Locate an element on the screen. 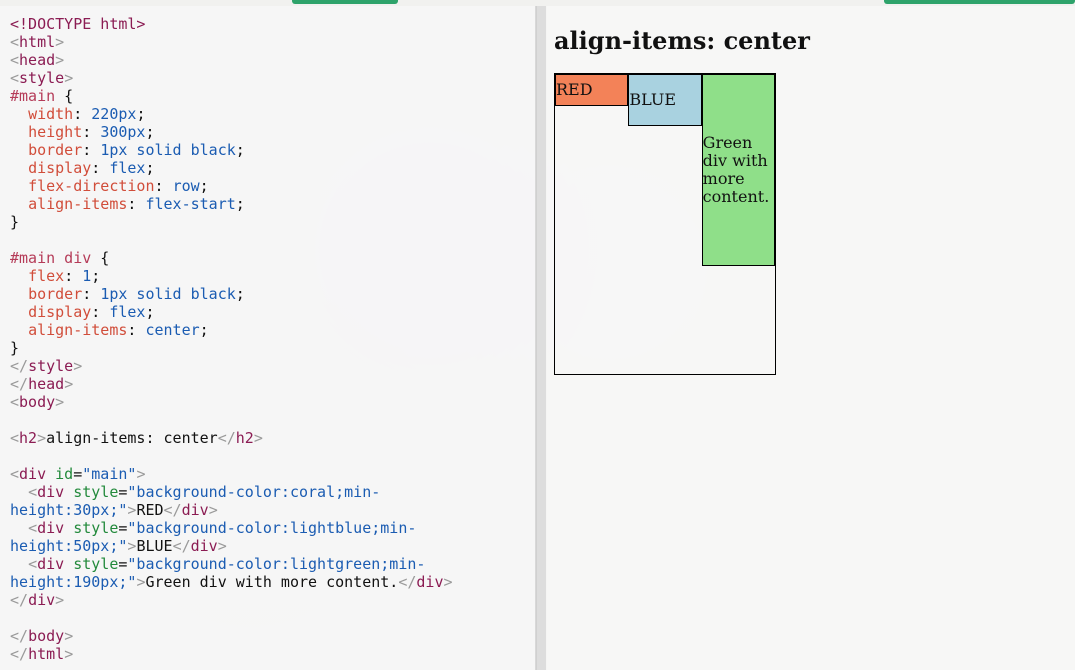  code-token: height:50px;" is located at coordinates (69, 546).